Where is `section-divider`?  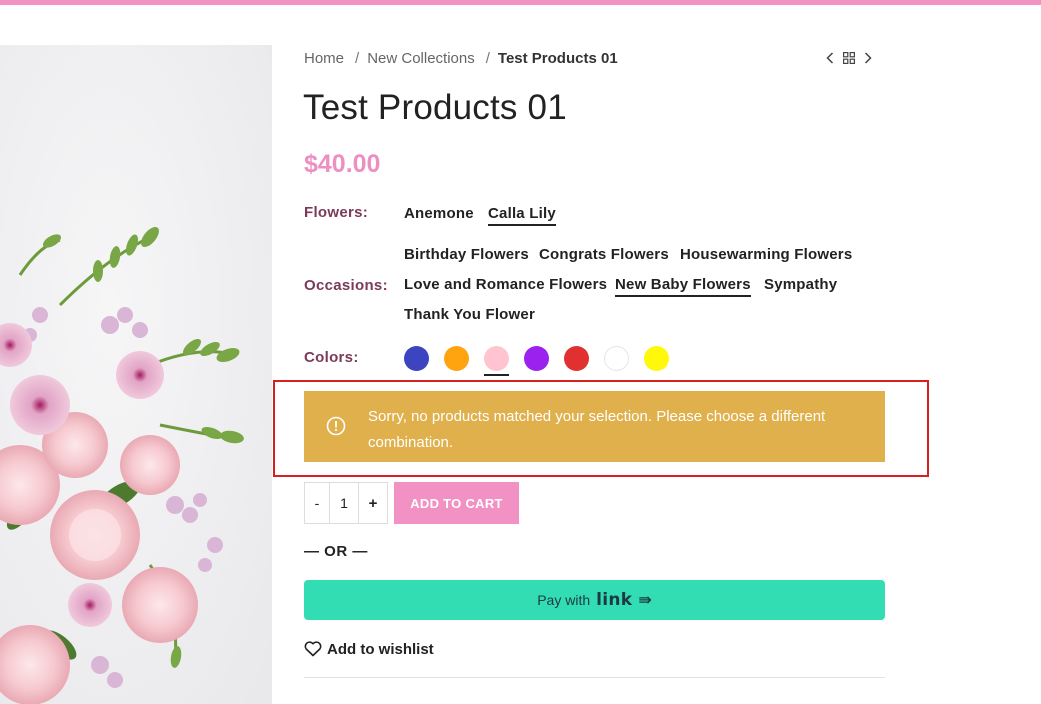 section-divider is located at coordinates (594, 677).